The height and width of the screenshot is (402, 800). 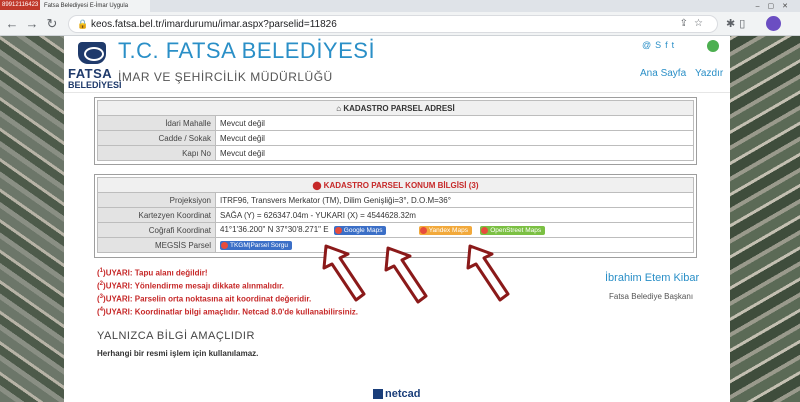 I want to click on site-subtitle: İMAR VE ŞEHİRCİLİK MÜDÜRLÜĞÜ, so click(x=225, y=77).